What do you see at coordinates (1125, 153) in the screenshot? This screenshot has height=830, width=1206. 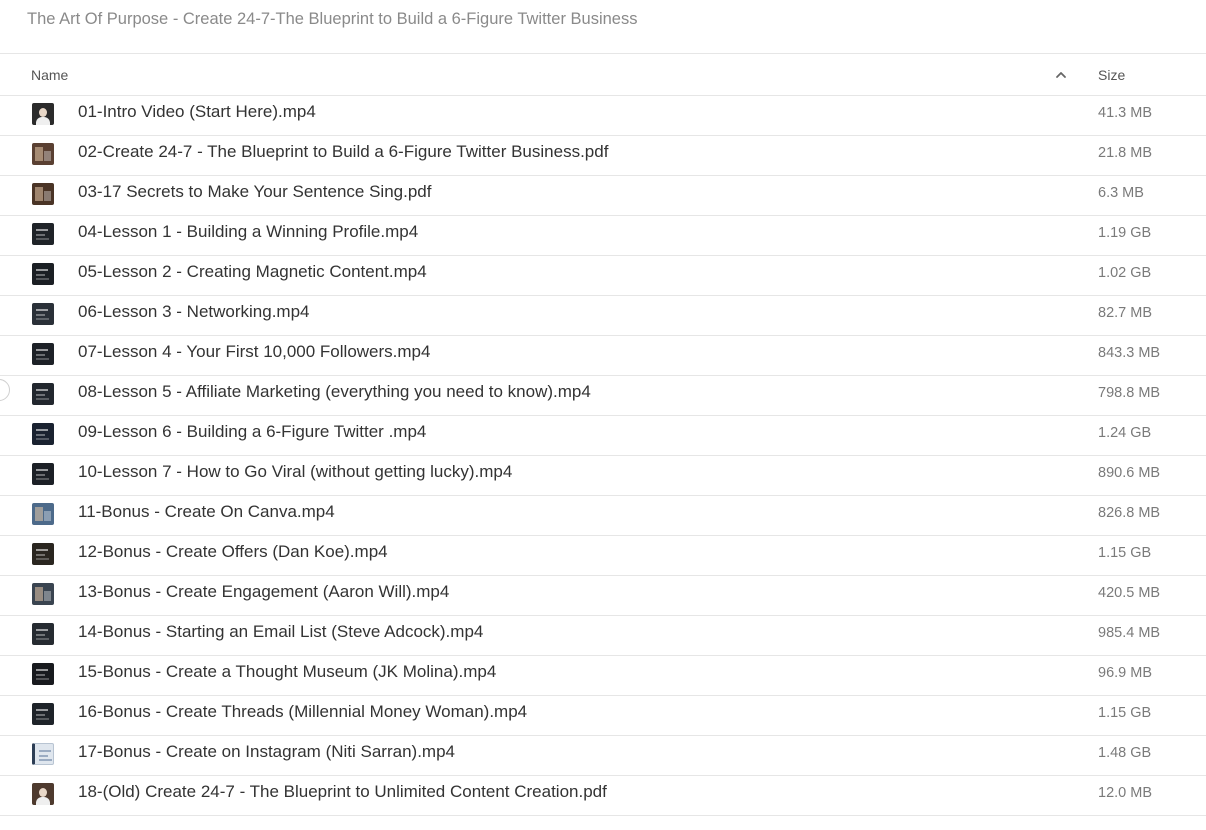 I see `file-size: 21.8 MB` at bounding box center [1125, 153].